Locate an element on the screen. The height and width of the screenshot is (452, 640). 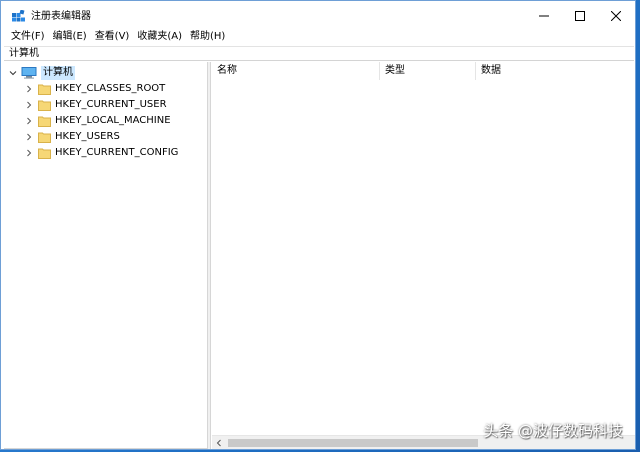
column-header-name: 名称 is located at coordinates (296, 71).